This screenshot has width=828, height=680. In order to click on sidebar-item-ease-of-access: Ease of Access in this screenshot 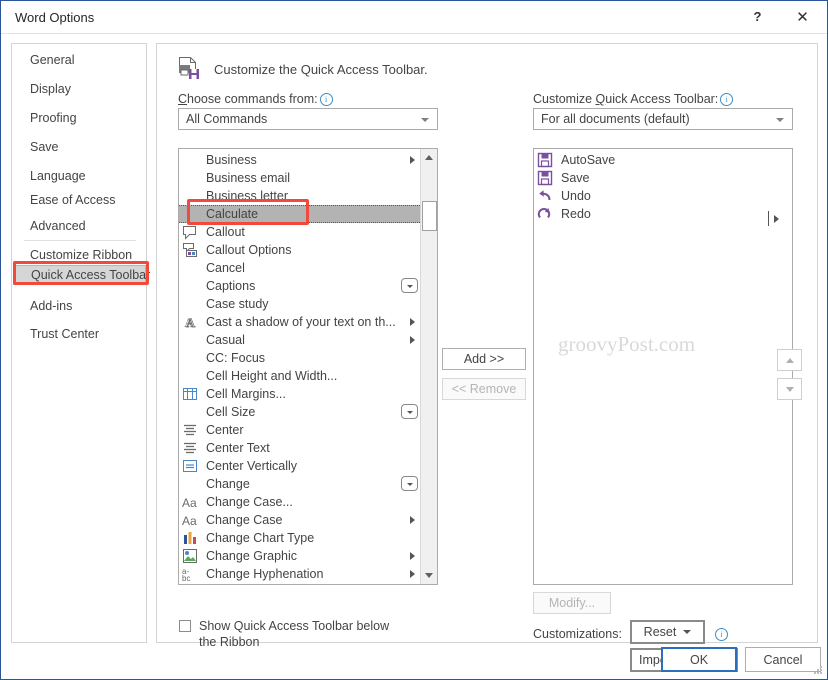, I will do `click(79, 200)`.